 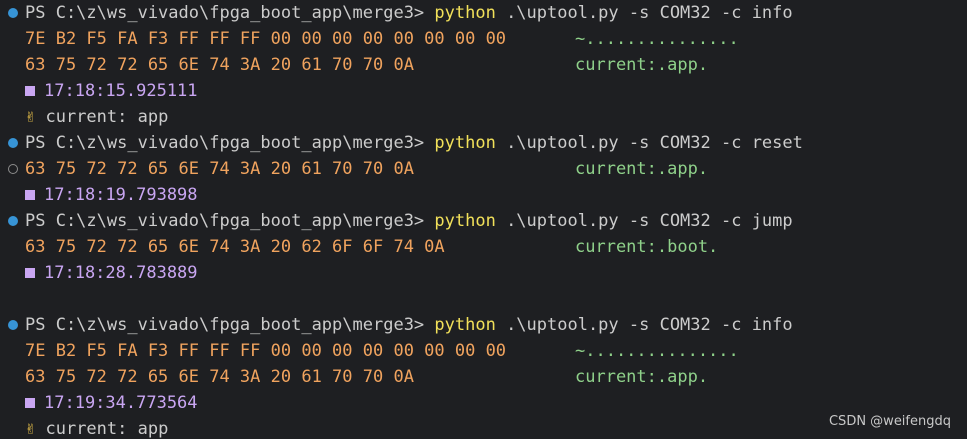 I want to click on terminal-line: 17:18:15.925111, so click(x=483, y=91).